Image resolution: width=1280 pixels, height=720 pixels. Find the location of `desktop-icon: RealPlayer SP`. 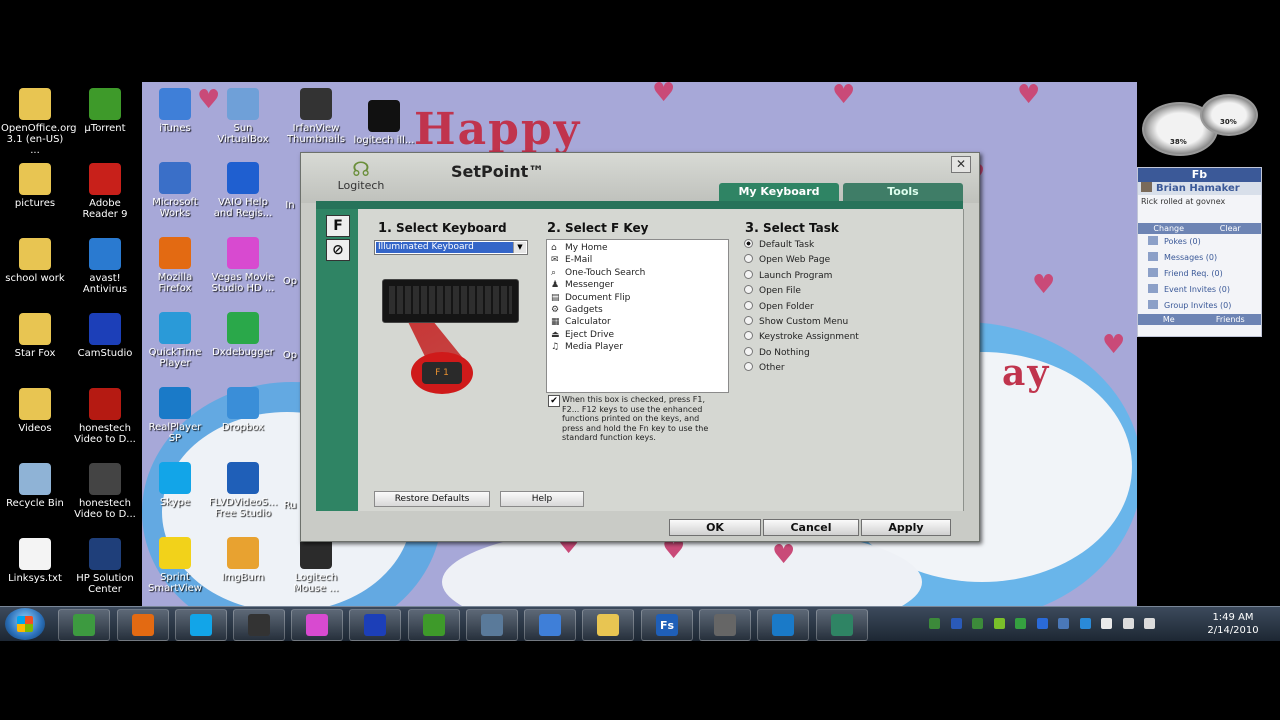

desktop-icon: RealPlayer SP is located at coordinates (175, 415).